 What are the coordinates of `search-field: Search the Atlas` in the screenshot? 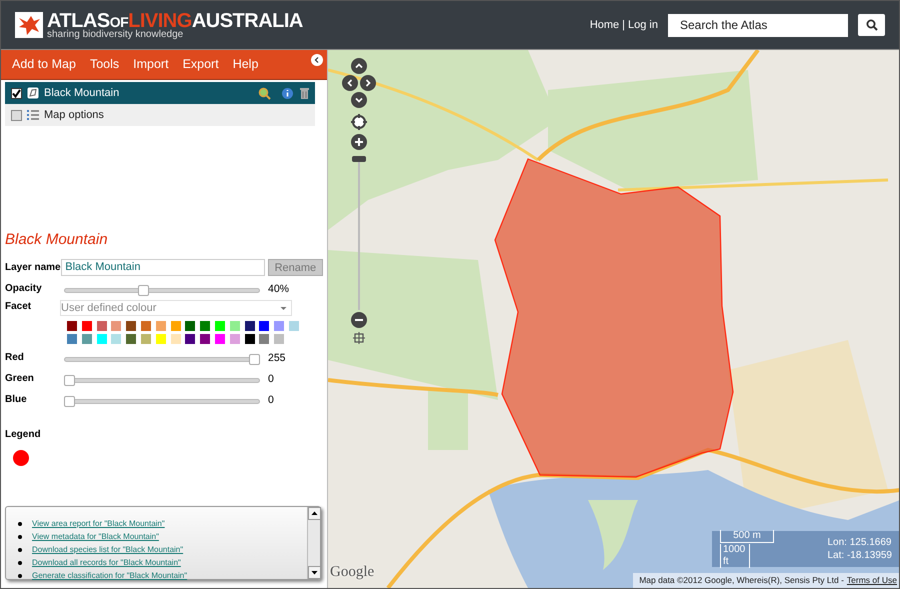 It's located at (758, 25).